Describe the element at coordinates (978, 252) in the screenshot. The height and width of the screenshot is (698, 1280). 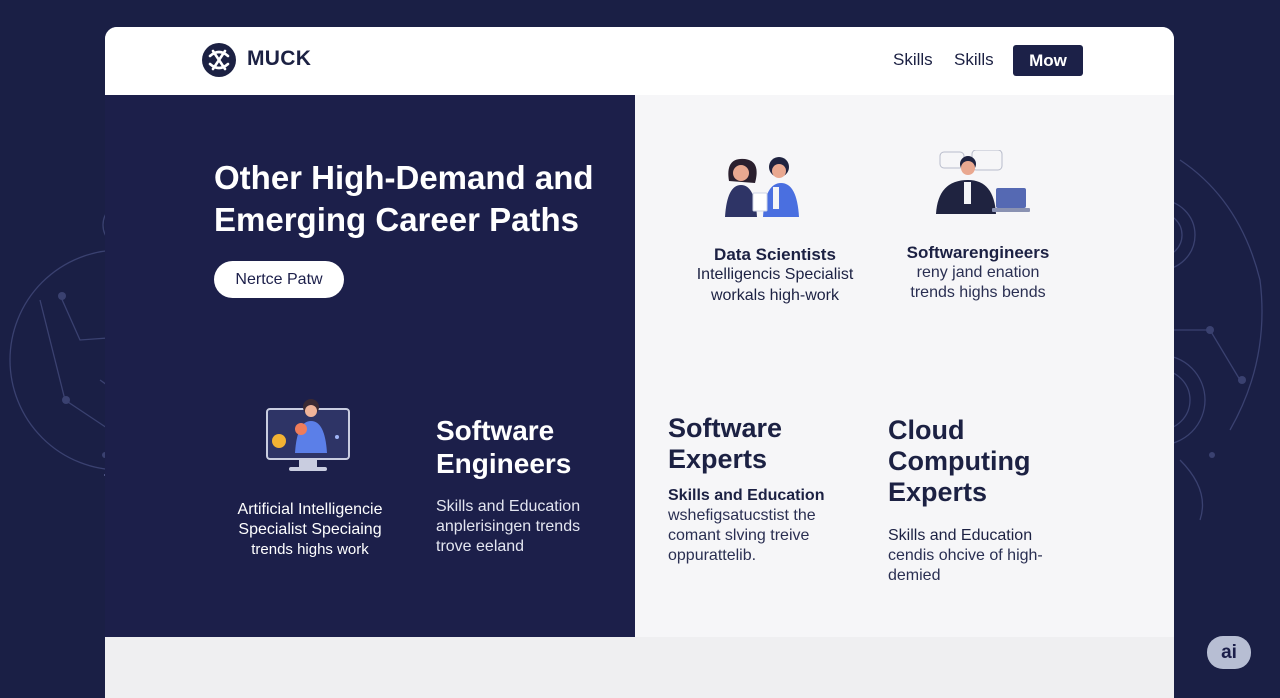
I see `software-engineers-top-title: Softwarengineers` at that location.